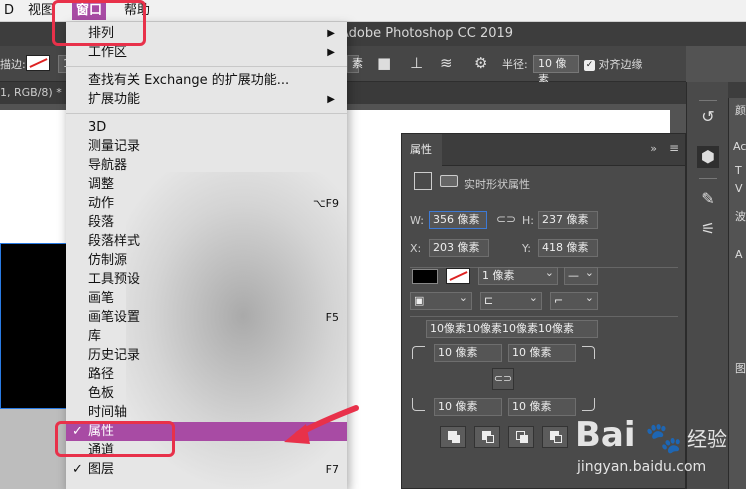 This screenshot has height=489, width=746. What do you see at coordinates (427, 33) in the screenshot?
I see `window-title: Adobe Photoshop CC 2019` at bounding box center [427, 33].